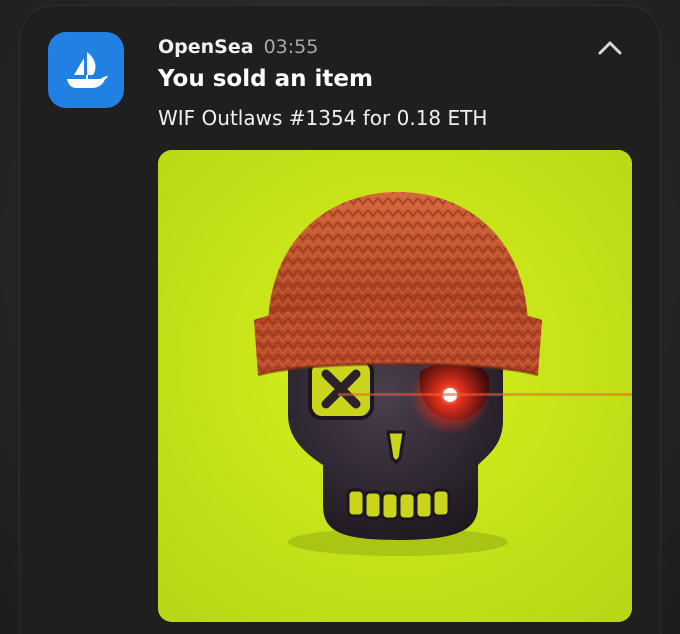  Describe the element at coordinates (323, 118) in the screenshot. I see `notification-body: WIF Outlaws #1354 for 0.18 ETH` at that location.